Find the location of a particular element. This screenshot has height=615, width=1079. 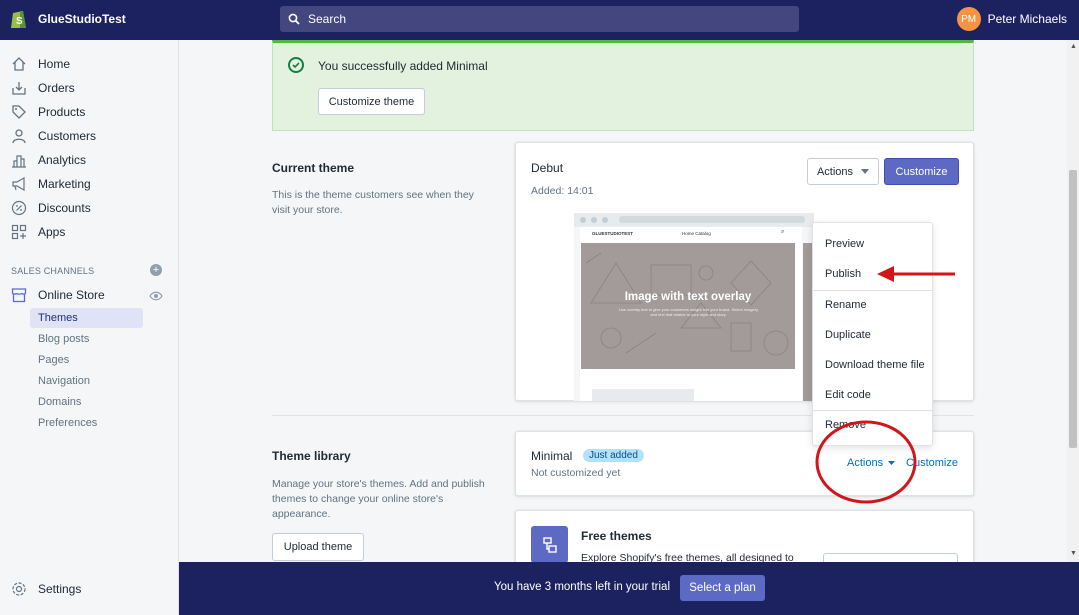

sidebar-item-apps: Apps is located at coordinates (37, 232).